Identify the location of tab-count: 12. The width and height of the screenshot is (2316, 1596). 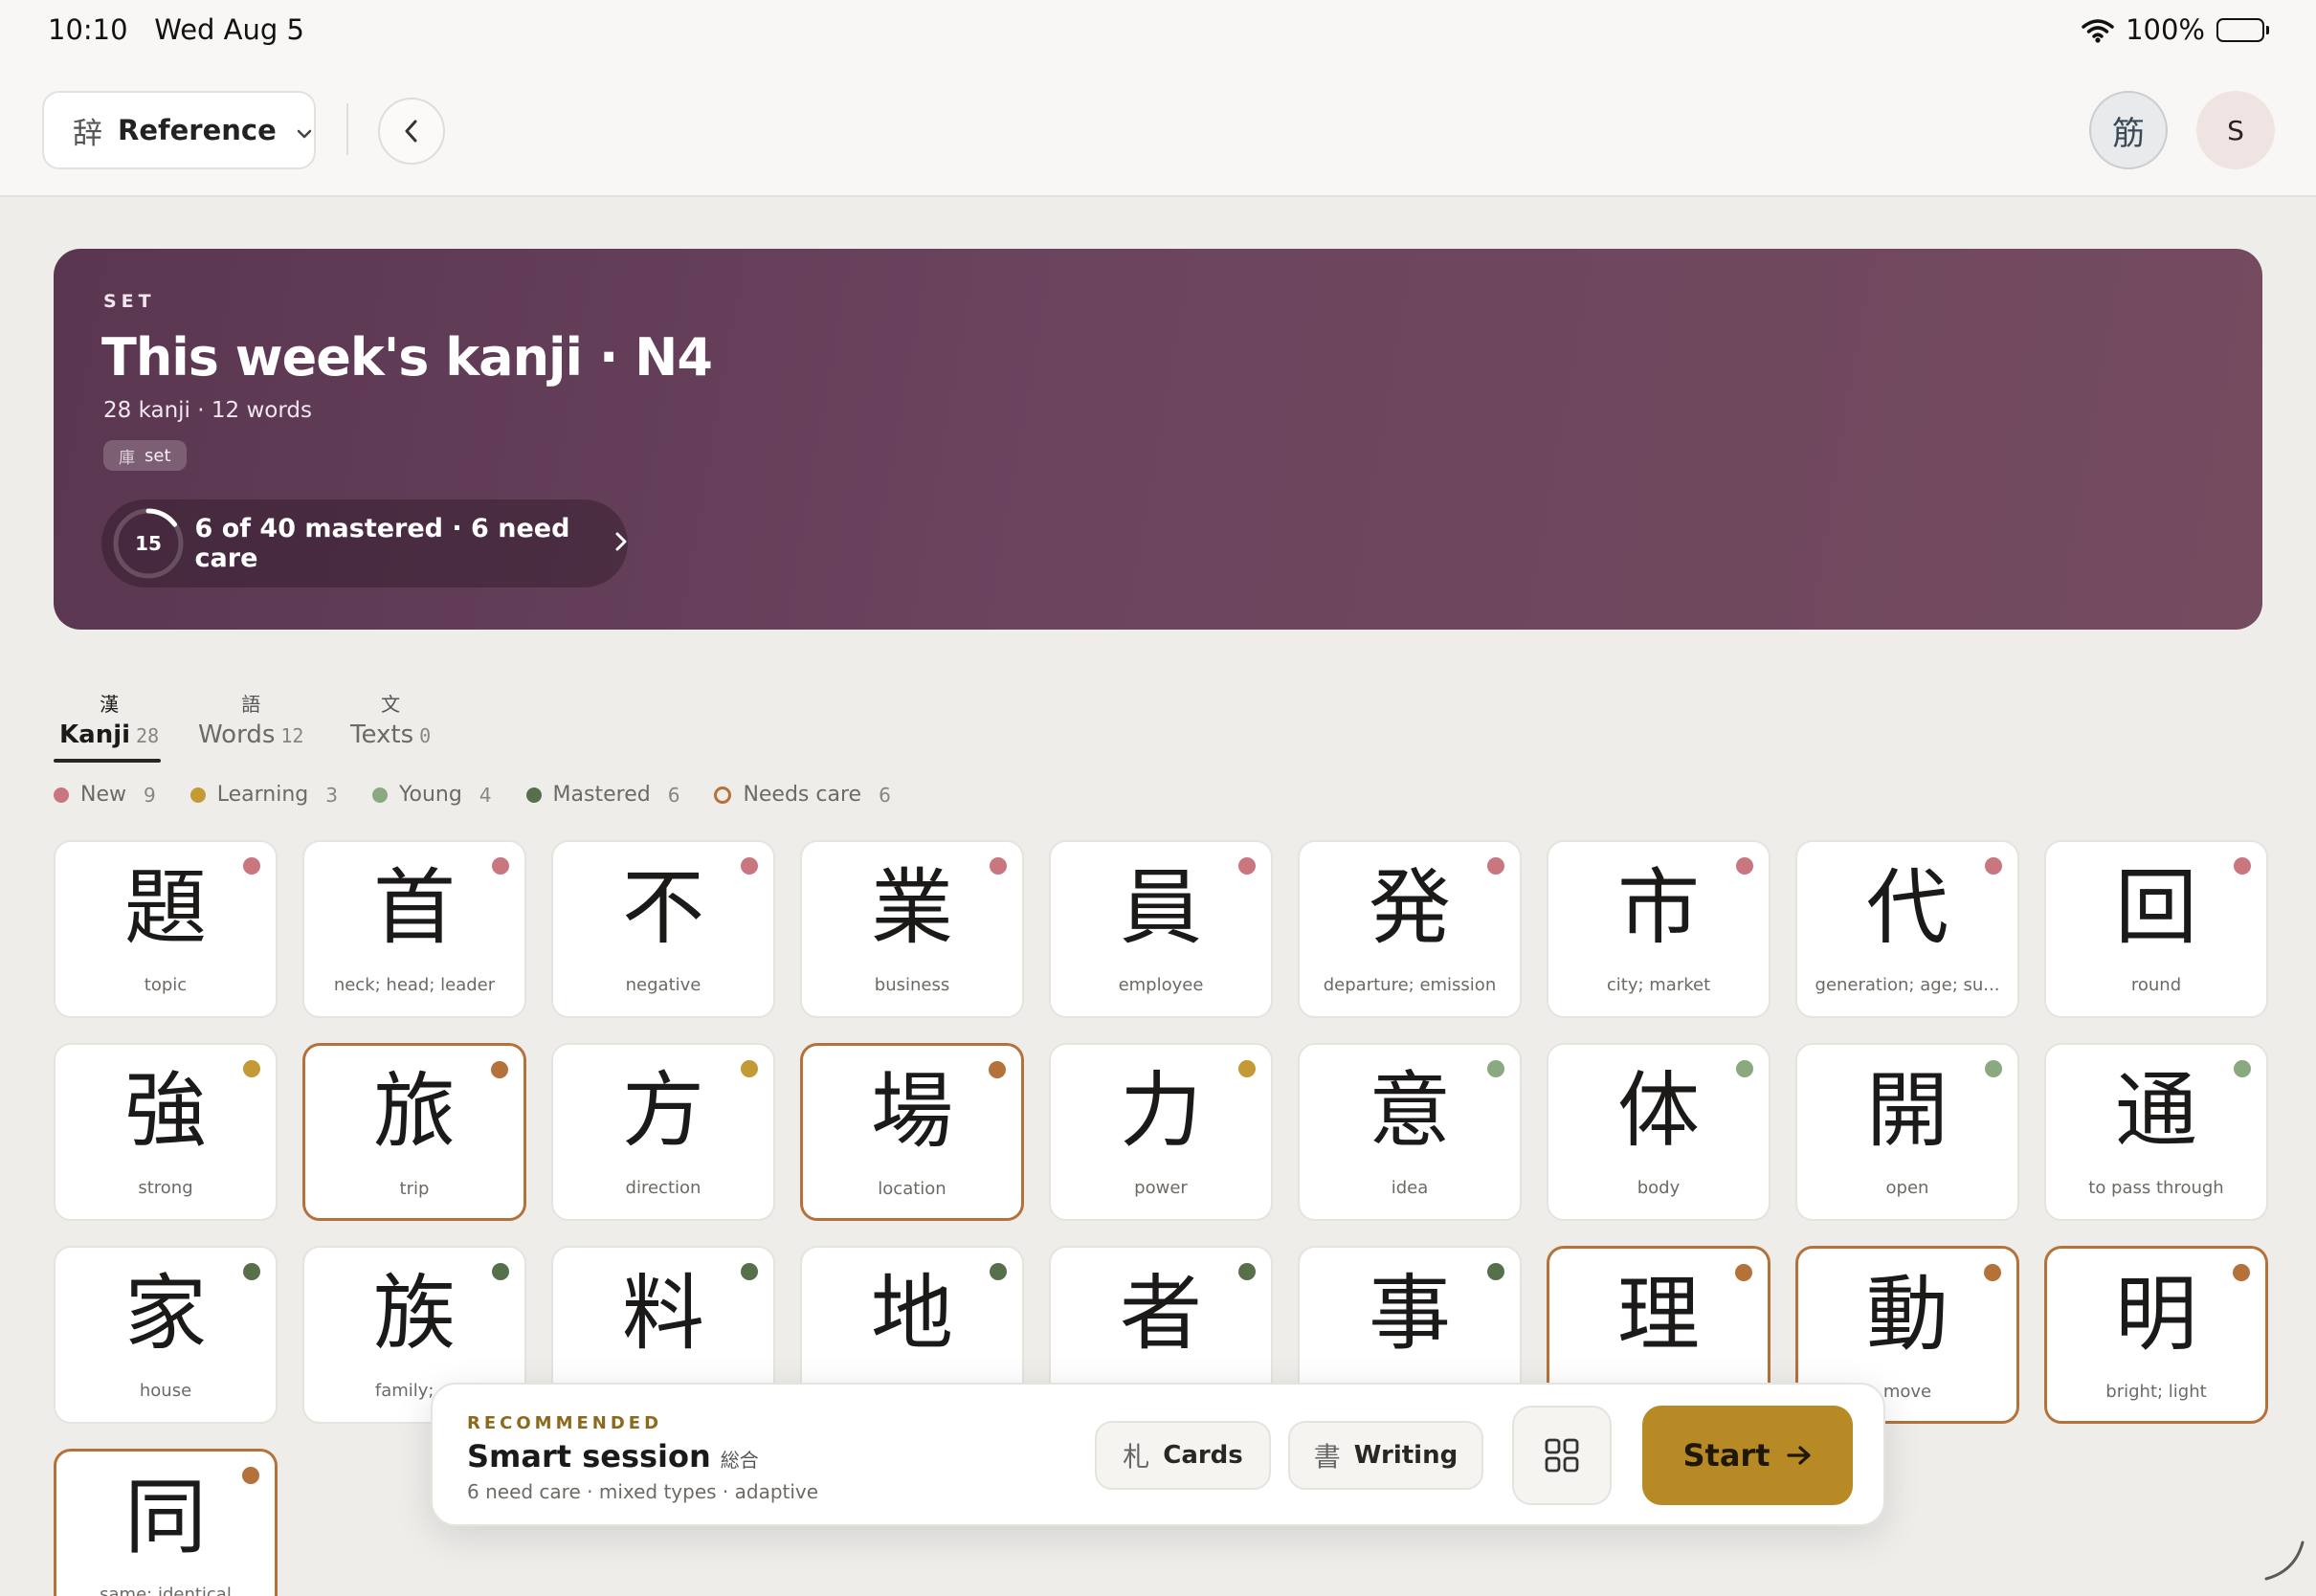
(292, 736).